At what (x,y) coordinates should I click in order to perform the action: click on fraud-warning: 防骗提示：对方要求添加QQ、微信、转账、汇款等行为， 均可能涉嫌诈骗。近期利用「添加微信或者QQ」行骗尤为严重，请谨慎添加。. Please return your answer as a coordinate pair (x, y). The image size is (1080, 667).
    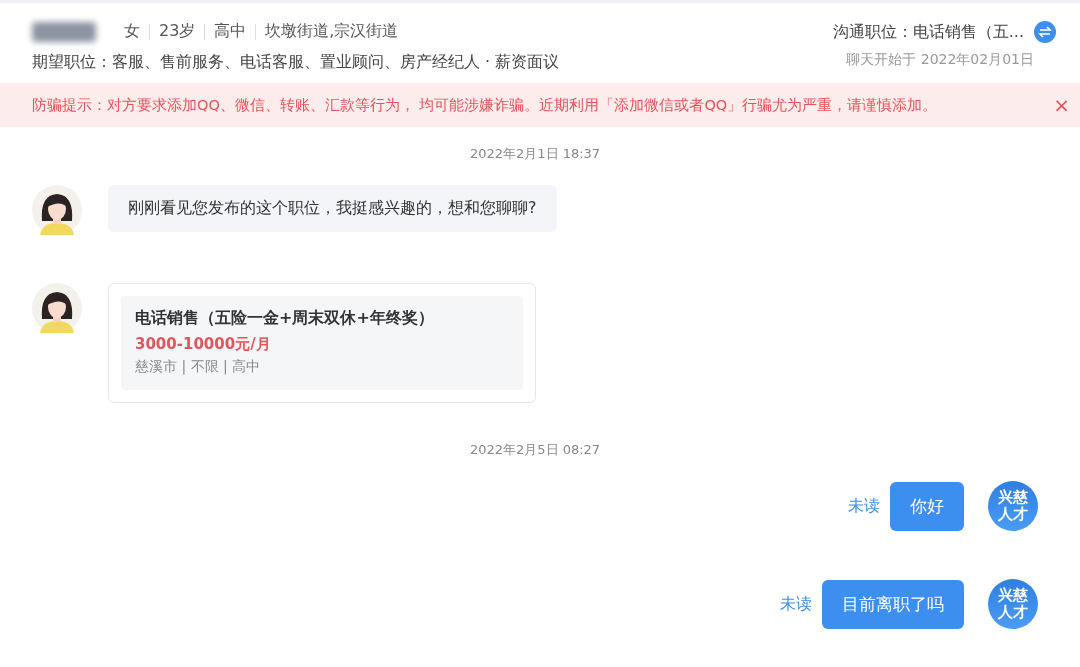
    Looking at the image, I should click on (485, 105).